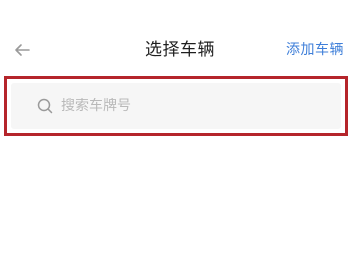 Image resolution: width=360 pixels, height=263 pixels. Describe the element at coordinates (181, 106) in the screenshot. I see `search-input` at that location.